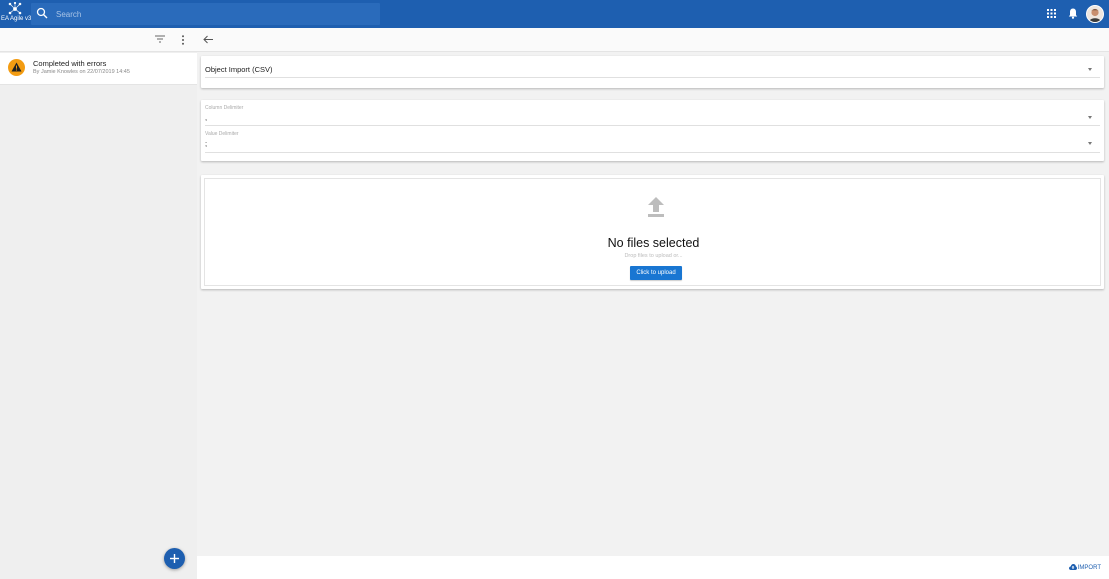 This screenshot has width=1109, height=579. I want to click on left-toolbar, so click(98, 40).